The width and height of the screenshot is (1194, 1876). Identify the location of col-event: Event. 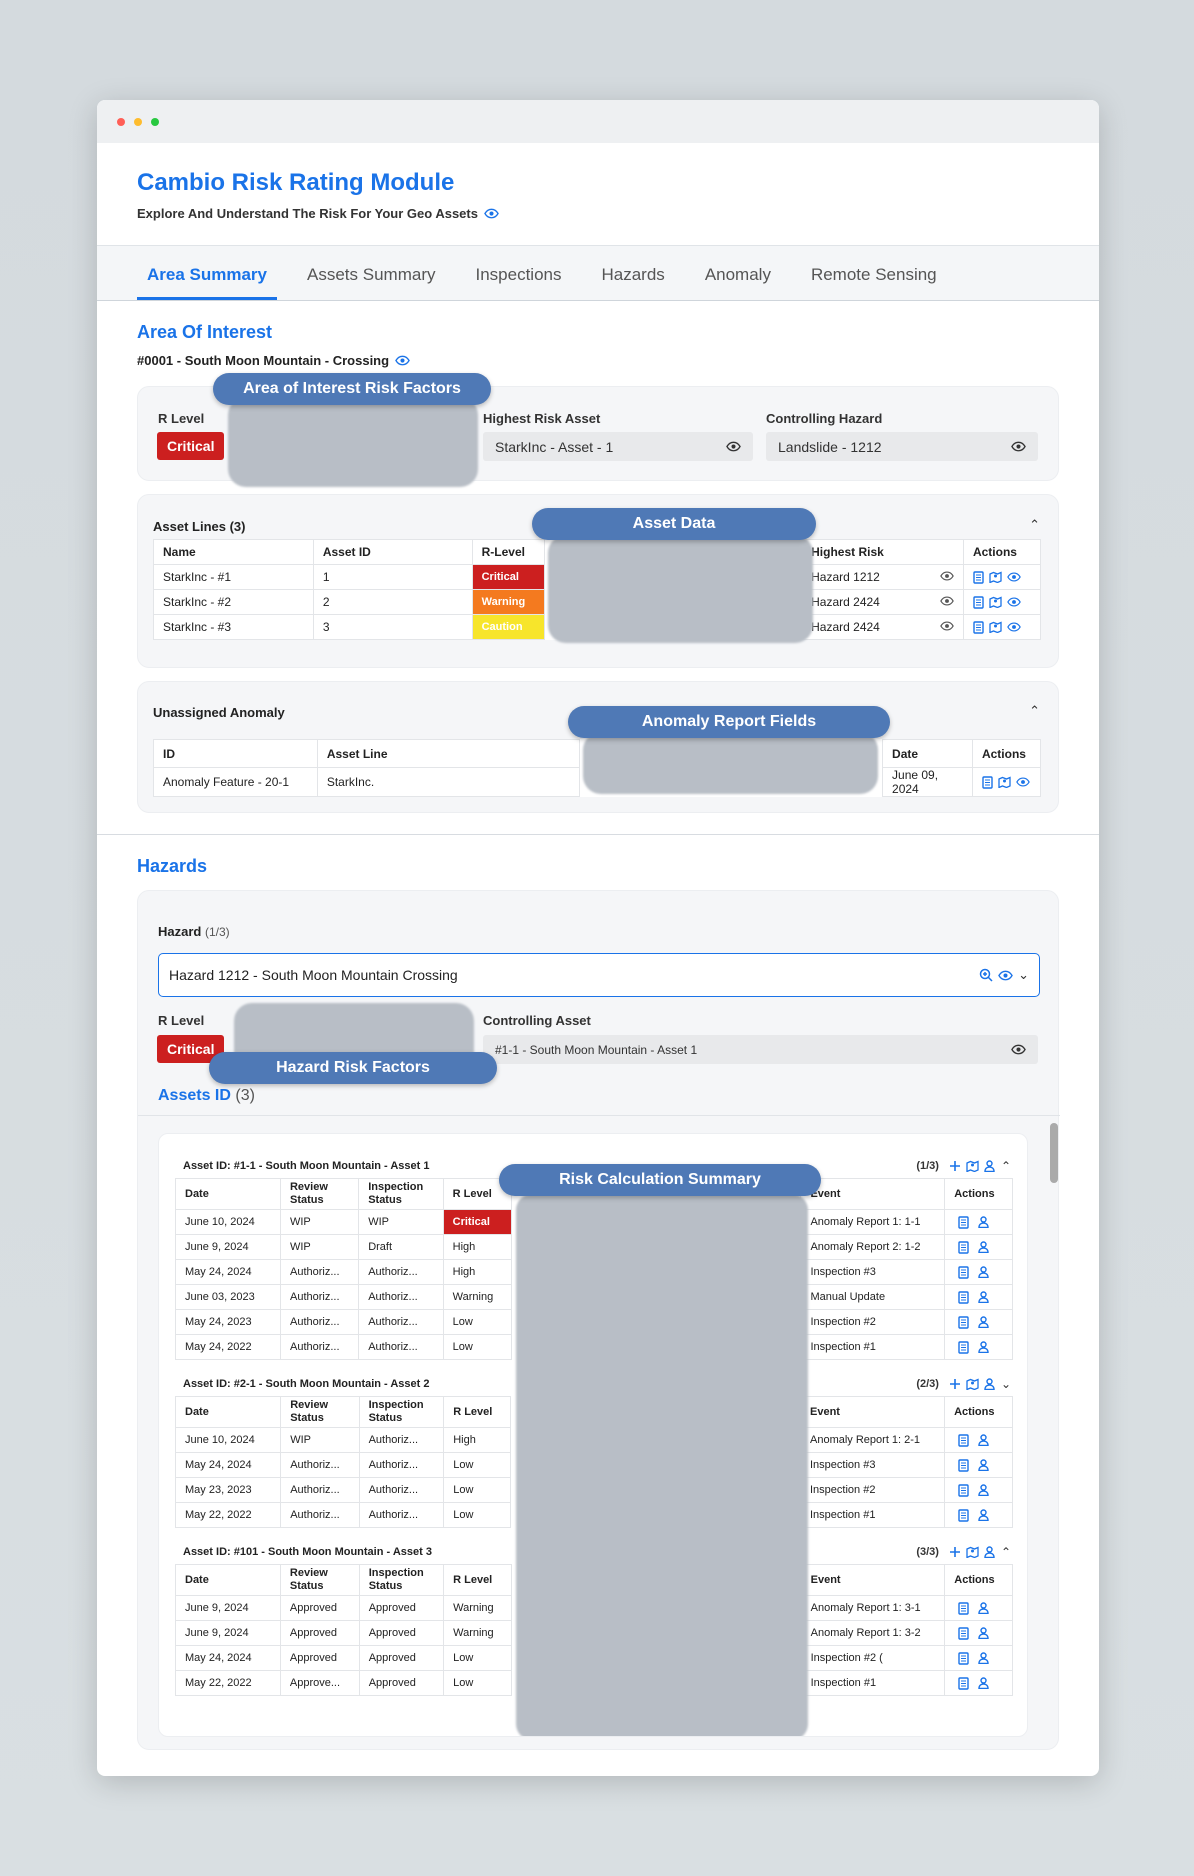
(873, 1580).